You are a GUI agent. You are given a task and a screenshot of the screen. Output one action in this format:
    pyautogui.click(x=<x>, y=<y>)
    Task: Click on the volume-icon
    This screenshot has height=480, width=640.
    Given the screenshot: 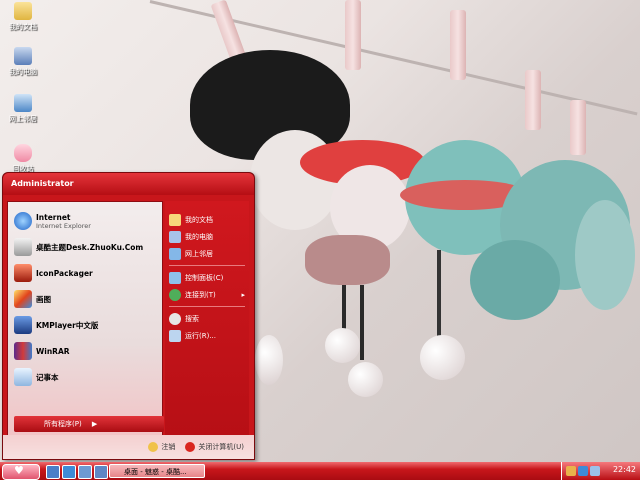 What is the action you would take?
    pyautogui.click(x=595, y=471)
    